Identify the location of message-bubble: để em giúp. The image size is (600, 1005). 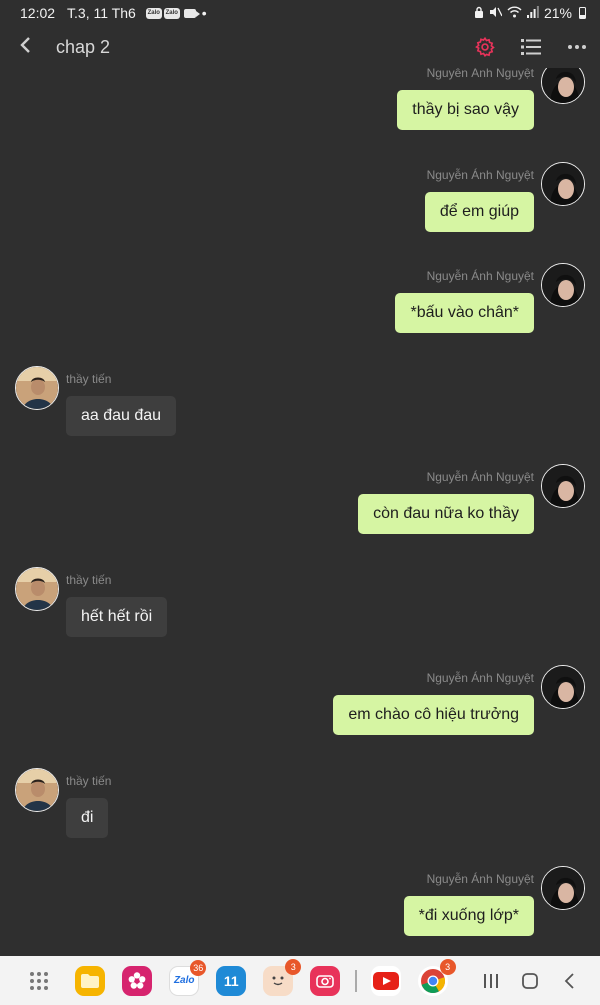
(479, 212).